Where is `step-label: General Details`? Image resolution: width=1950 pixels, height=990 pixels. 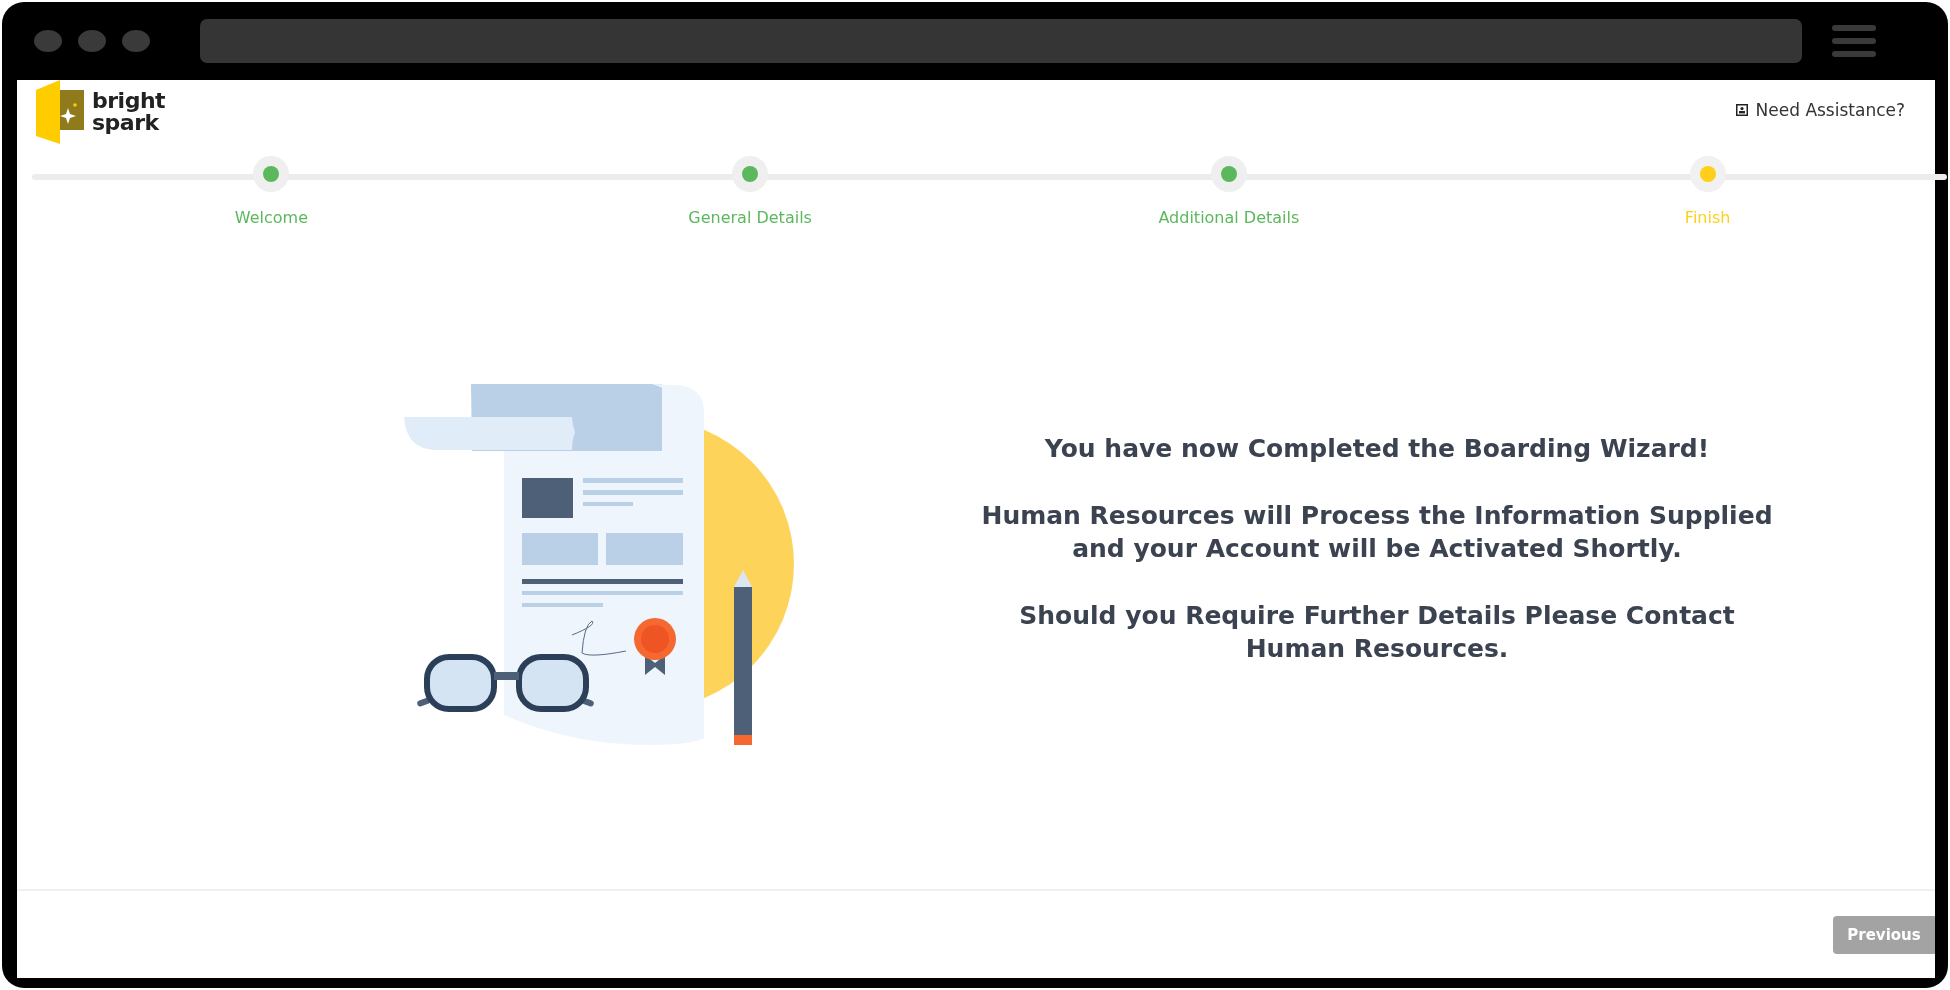
step-label: General Details is located at coordinates (750, 217).